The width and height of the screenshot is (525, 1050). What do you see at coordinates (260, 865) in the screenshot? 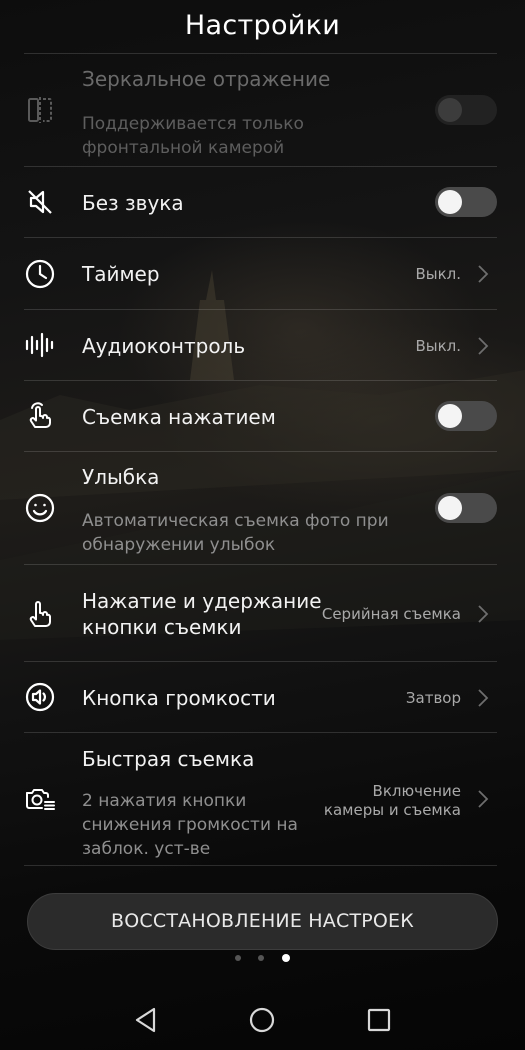
I see `divider` at bounding box center [260, 865].